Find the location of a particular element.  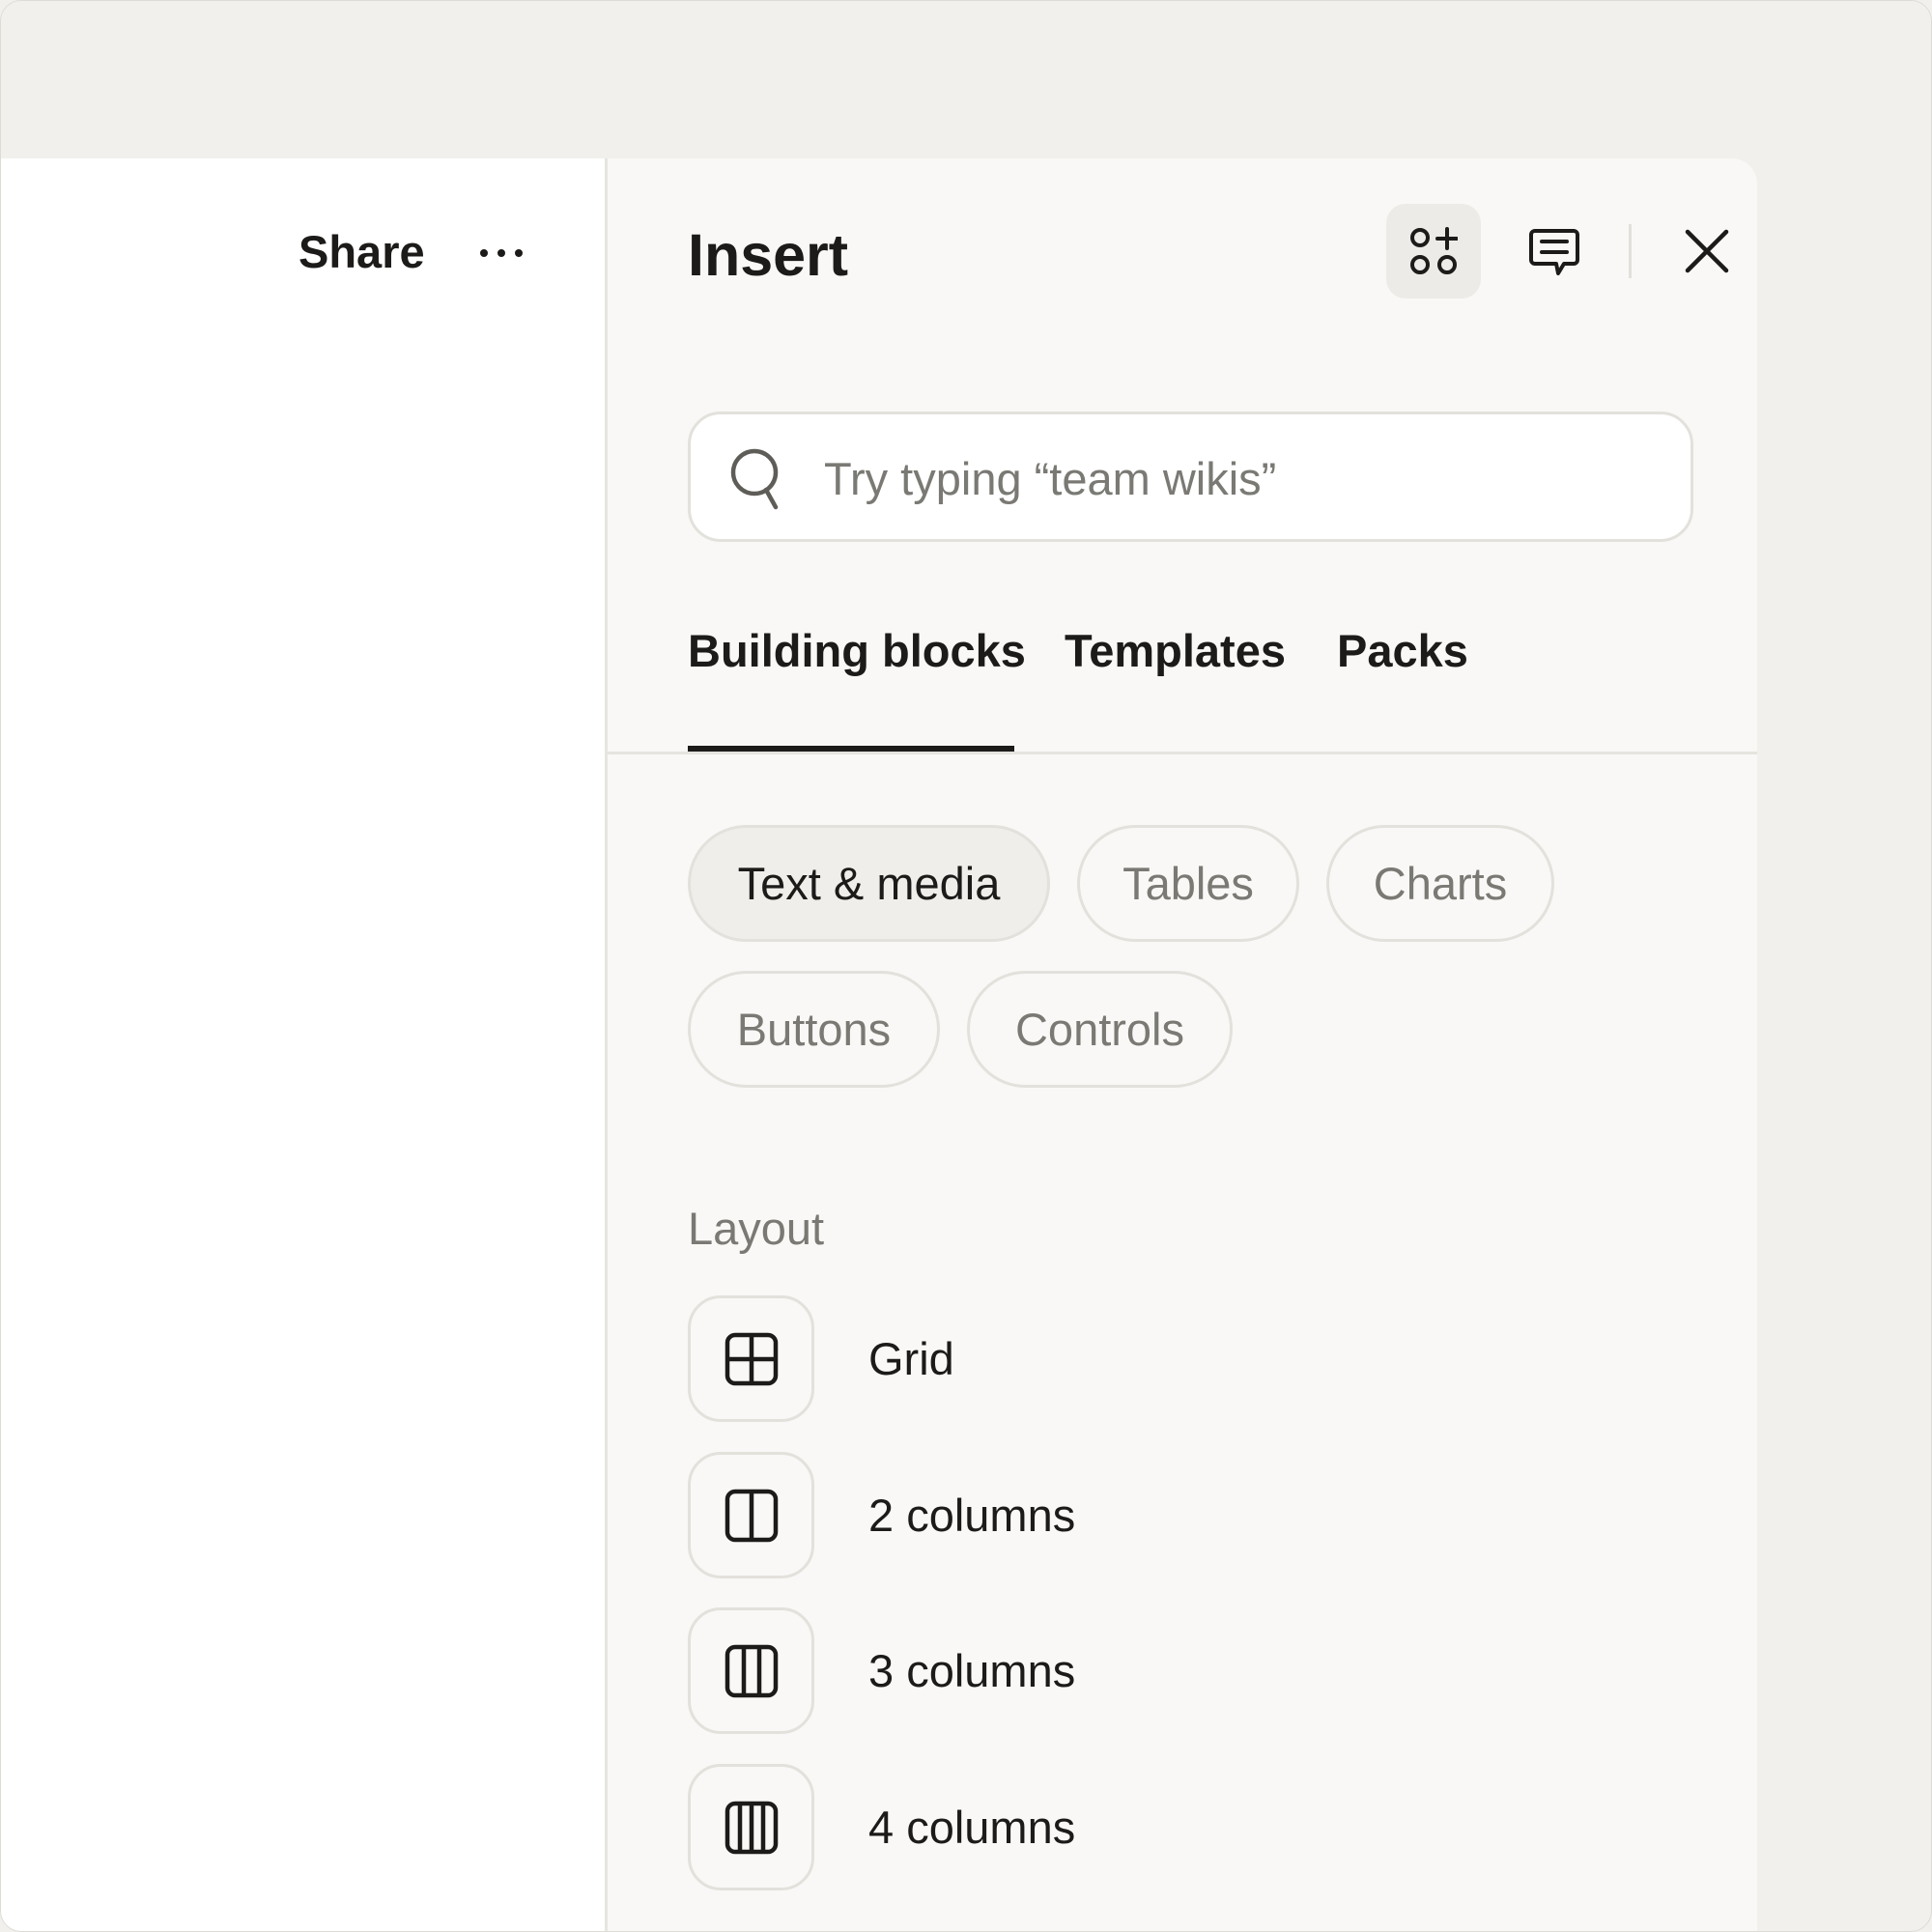

tab-divider is located at coordinates (1182, 753).